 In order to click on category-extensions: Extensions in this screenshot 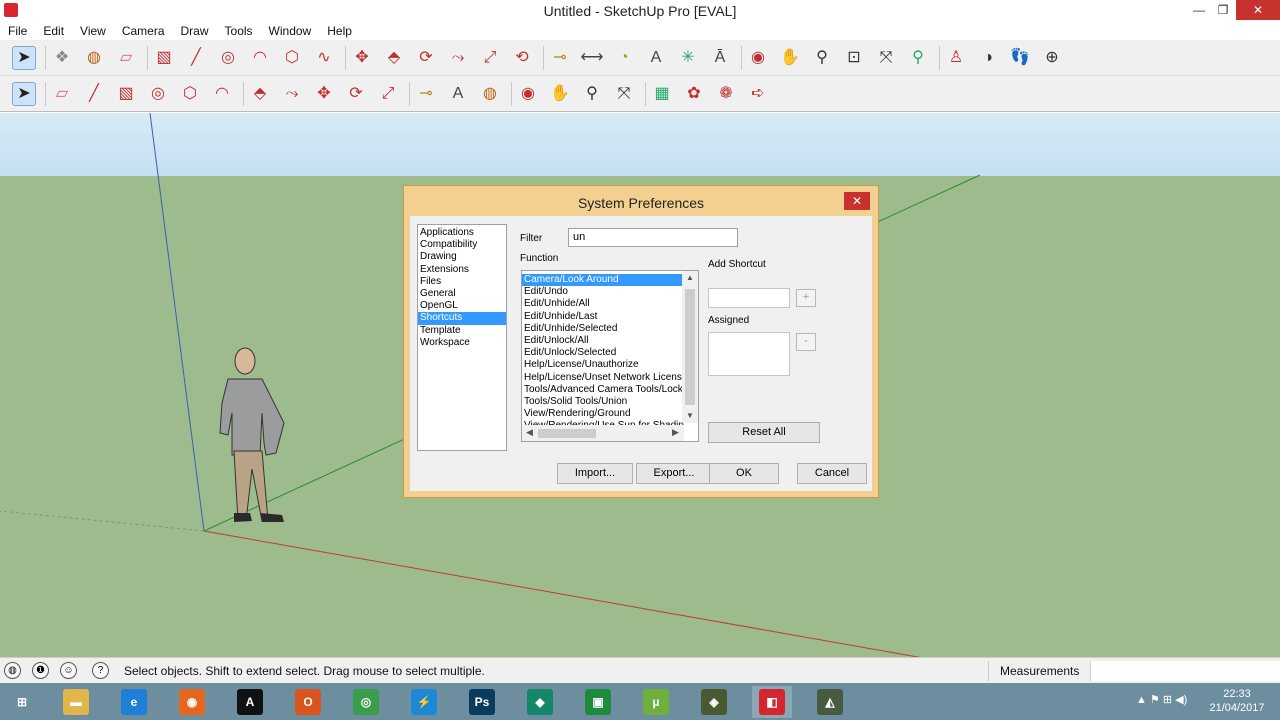, I will do `click(462, 270)`.